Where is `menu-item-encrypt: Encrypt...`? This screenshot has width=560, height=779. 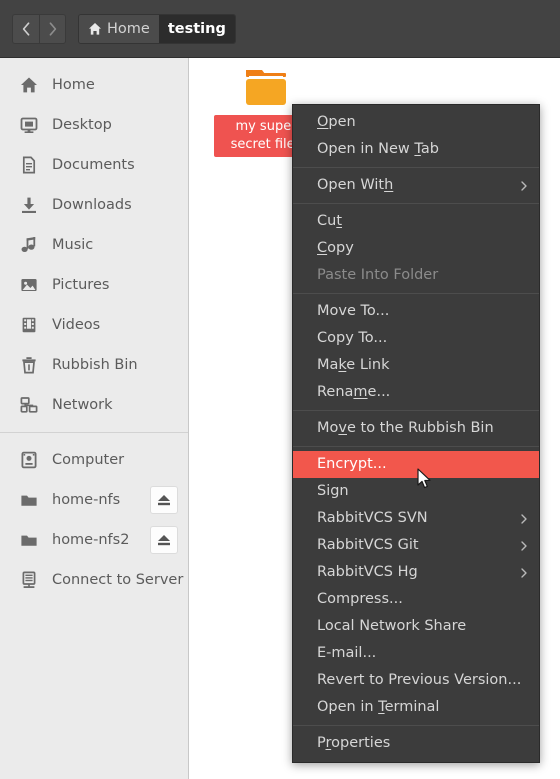 menu-item-encrypt: Encrypt... is located at coordinates (416, 464).